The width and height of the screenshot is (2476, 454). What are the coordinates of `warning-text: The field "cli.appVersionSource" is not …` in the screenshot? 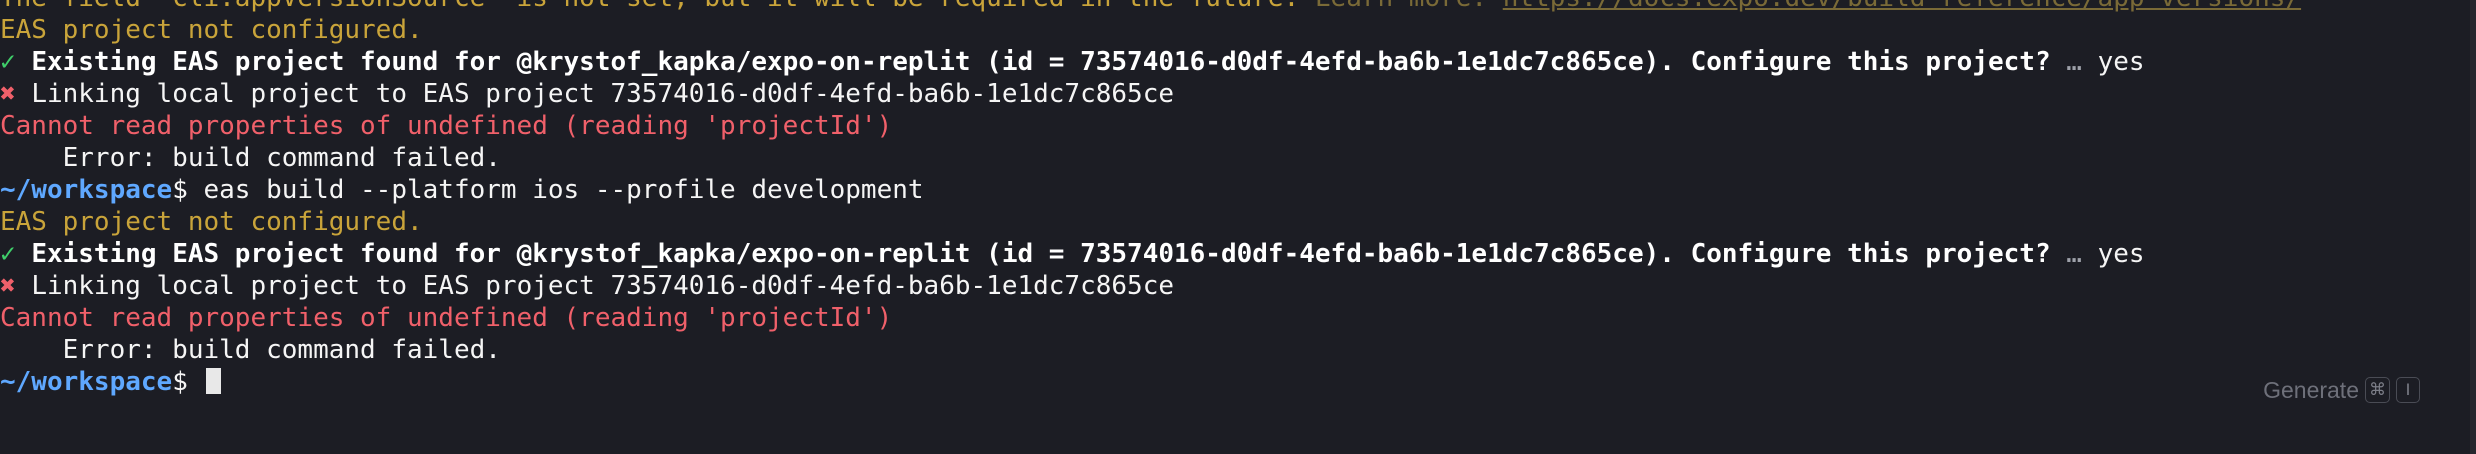 It's located at (657, 6).